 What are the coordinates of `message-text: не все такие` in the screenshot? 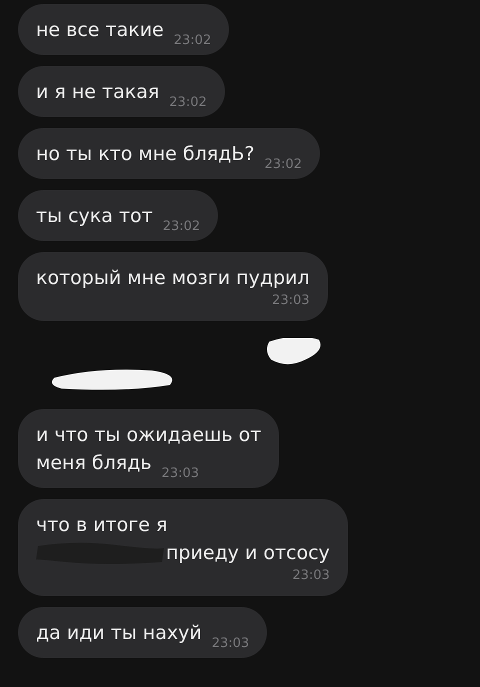 It's located at (100, 30).